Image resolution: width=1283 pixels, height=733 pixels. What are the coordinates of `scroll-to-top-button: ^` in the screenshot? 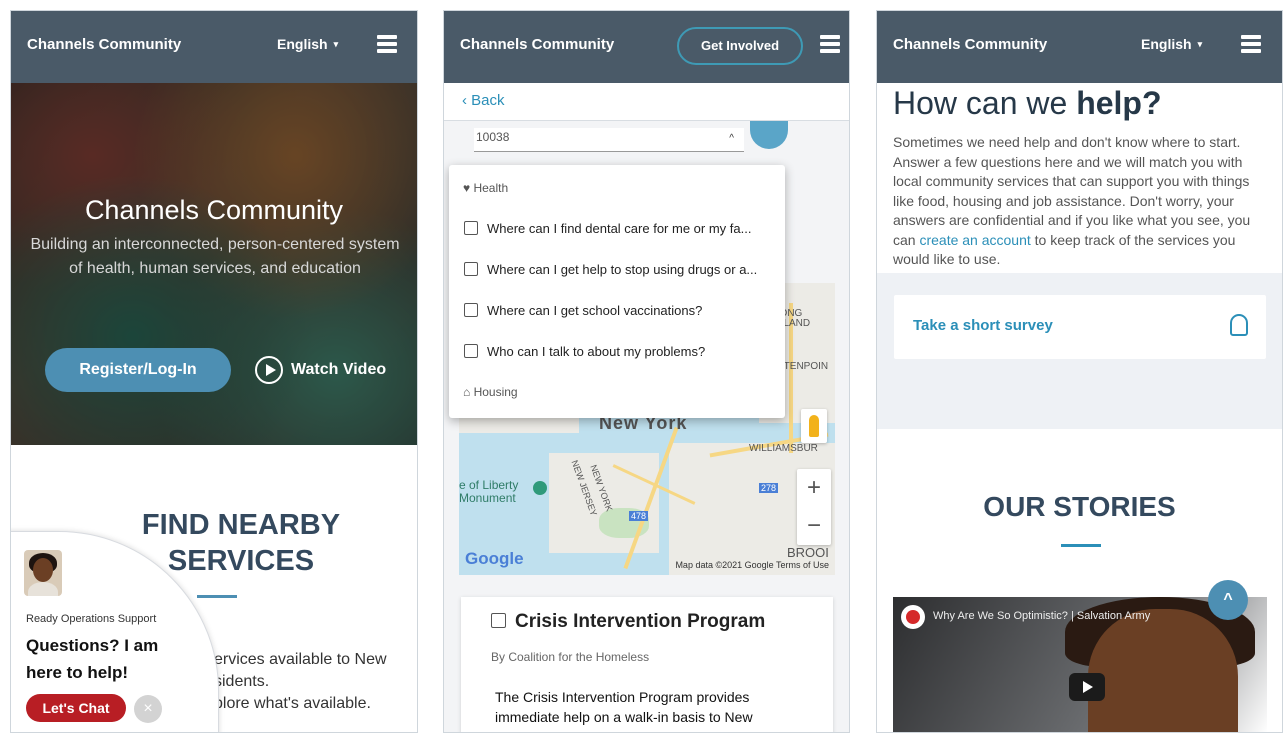 It's located at (1228, 600).